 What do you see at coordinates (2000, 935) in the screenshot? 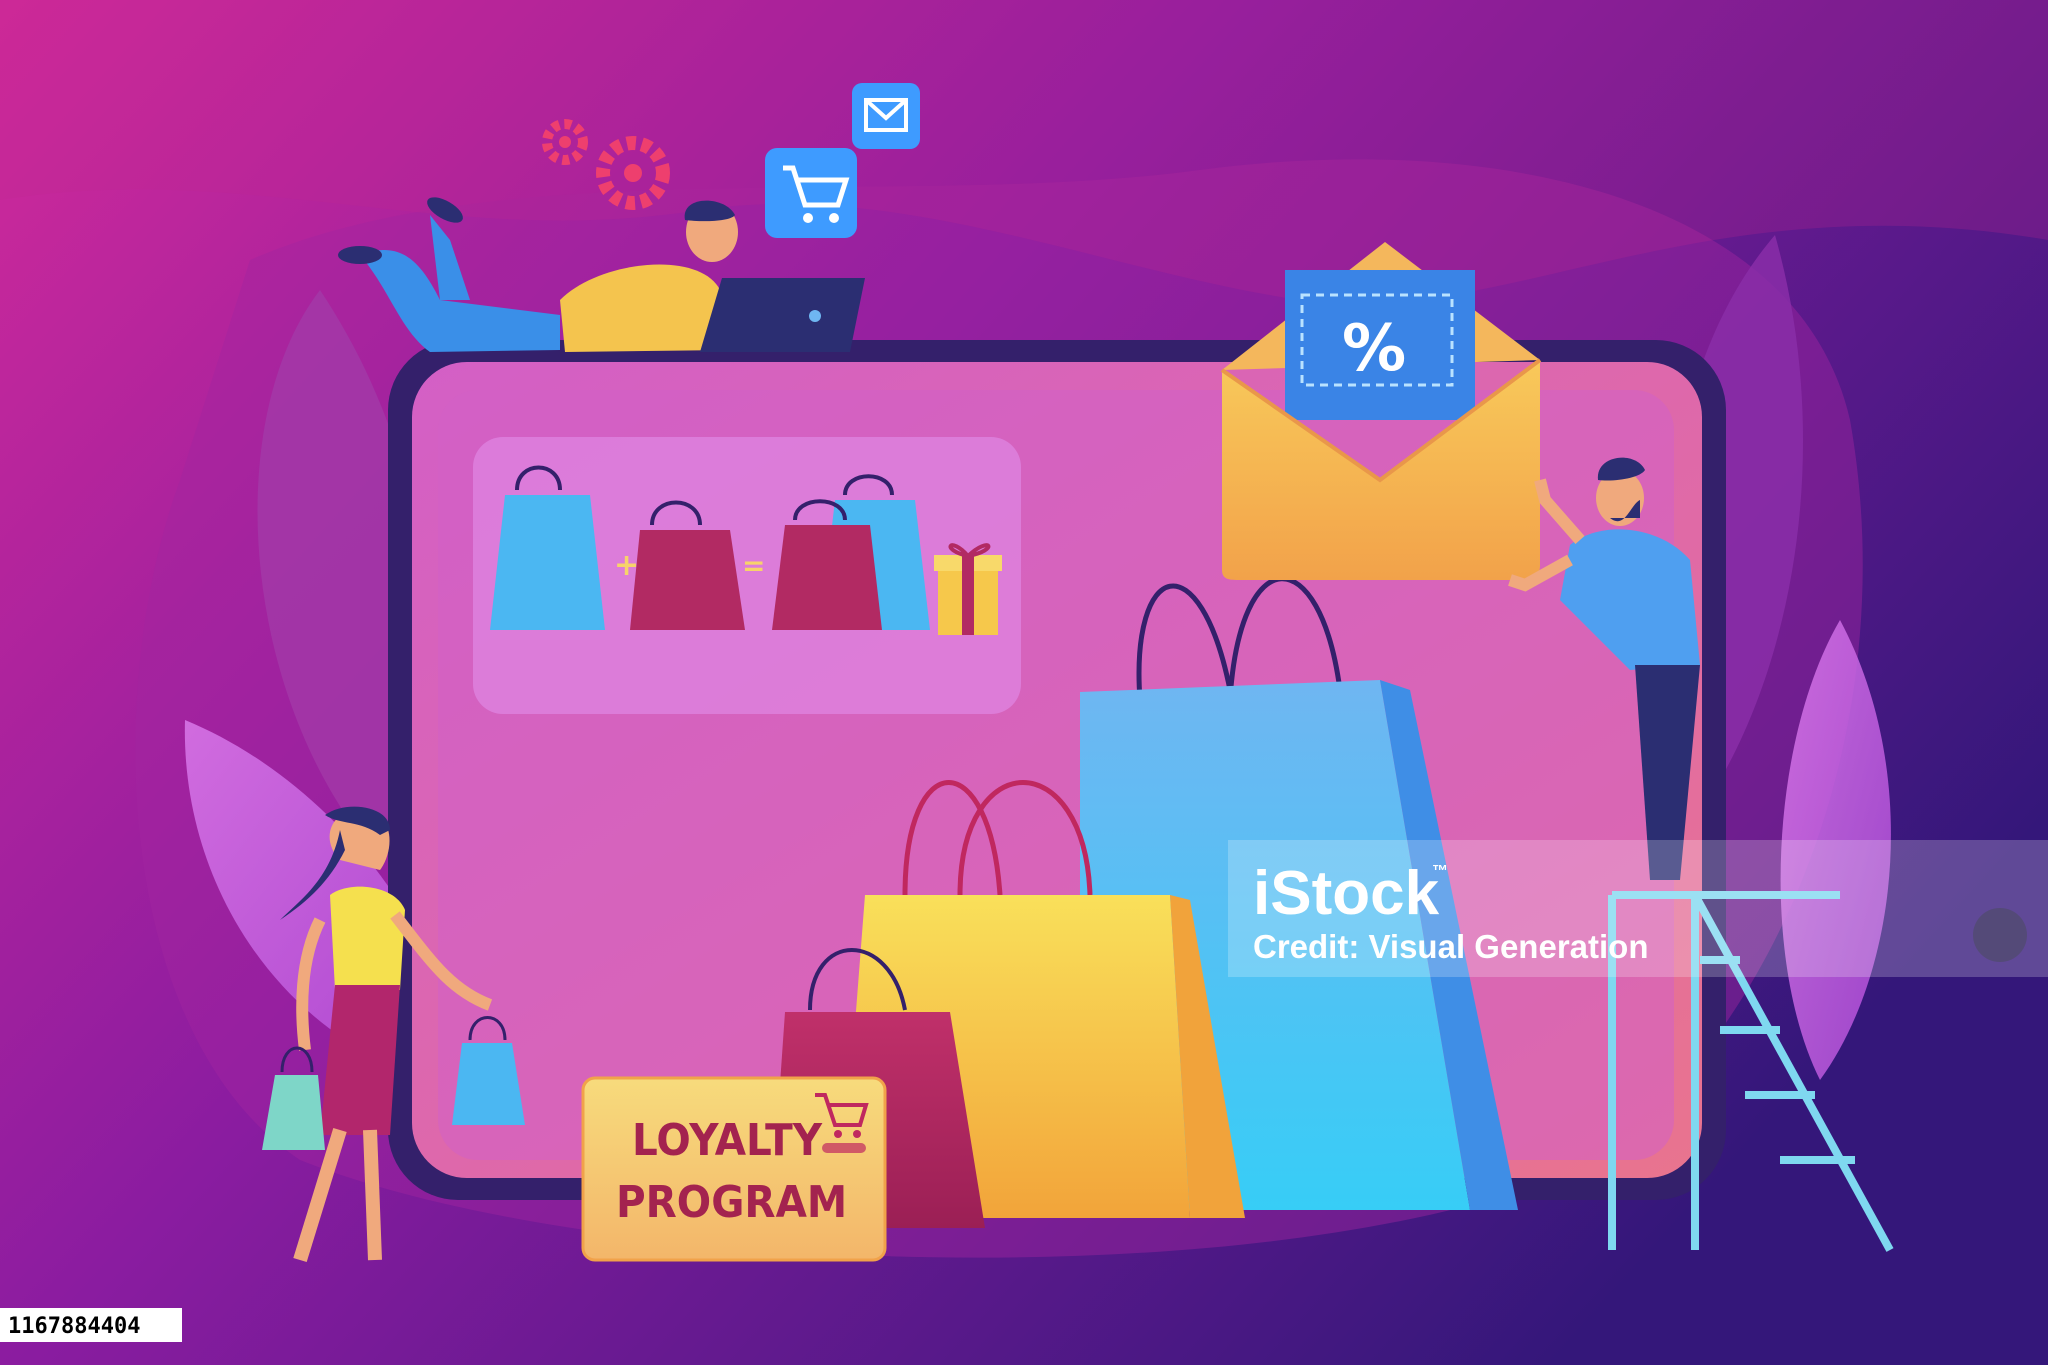
I see `watermark-badge` at bounding box center [2000, 935].